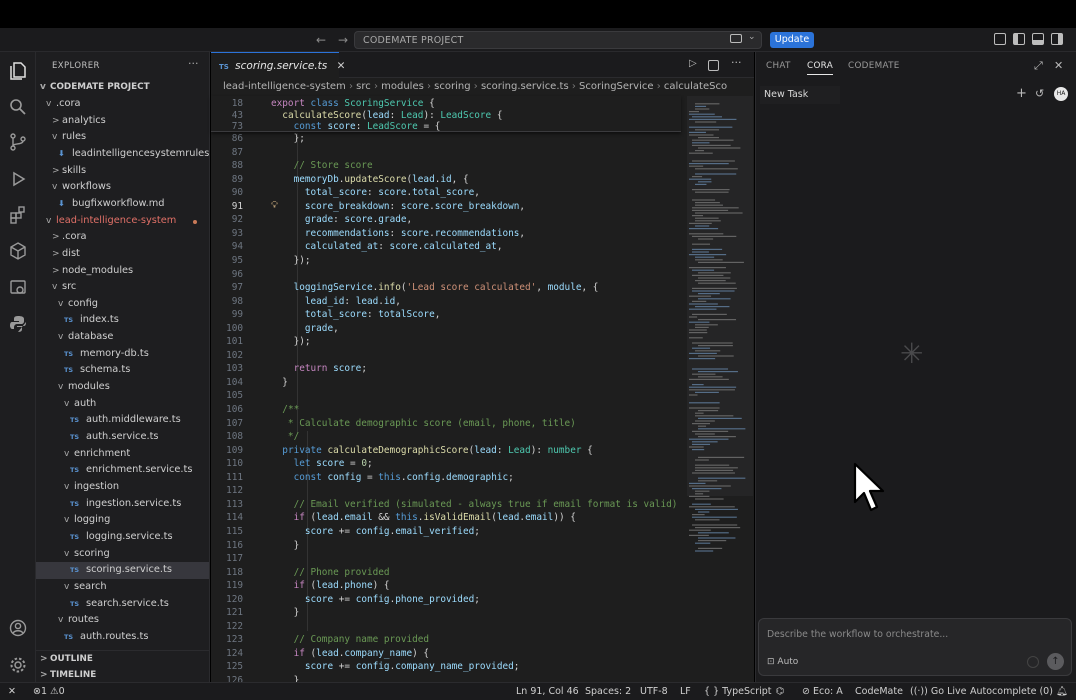 This screenshot has height=700, width=1076. Describe the element at coordinates (1019, 39) in the screenshot. I see `toggle-primary-sidebar-icon` at that location.